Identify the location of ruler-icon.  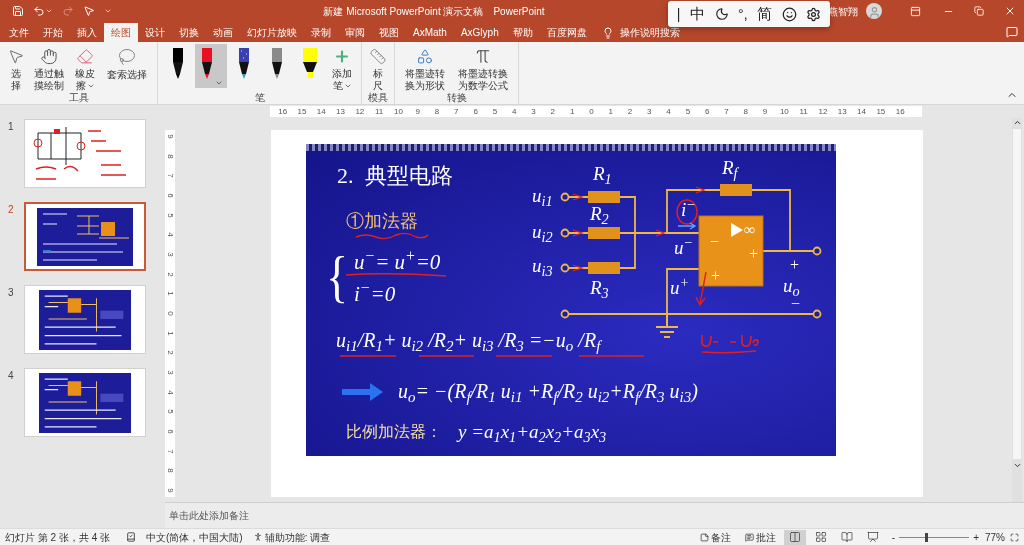
(378, 56).